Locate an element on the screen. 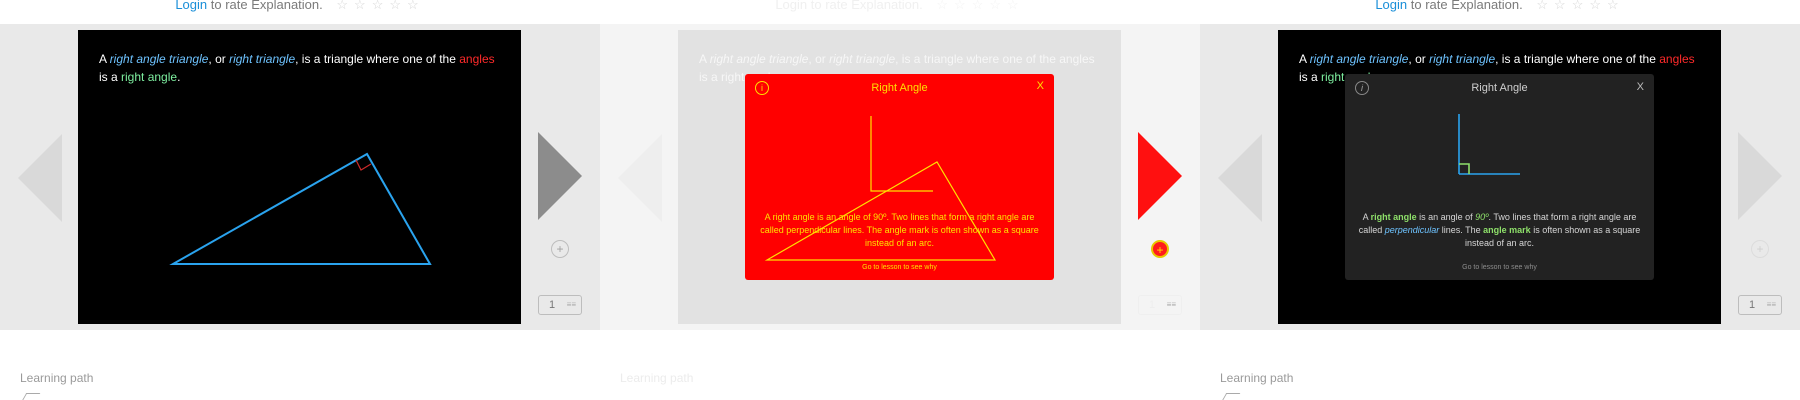 The width and height of the screenshot is (1800, 400). triangle-shape is located at coordinates (300, 208).